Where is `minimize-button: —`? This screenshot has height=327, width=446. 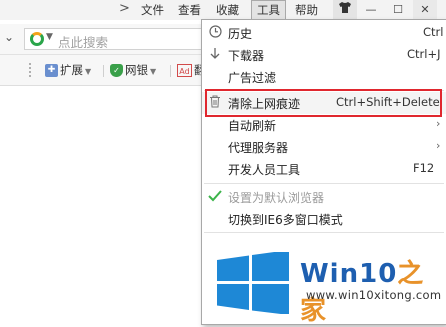 minimize-button: — is located at coordinates (371, 9).